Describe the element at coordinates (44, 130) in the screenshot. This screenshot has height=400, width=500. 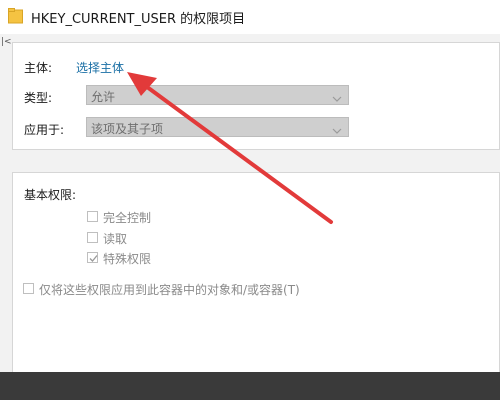
I see `applies-to-label: 应用于:` at that location.